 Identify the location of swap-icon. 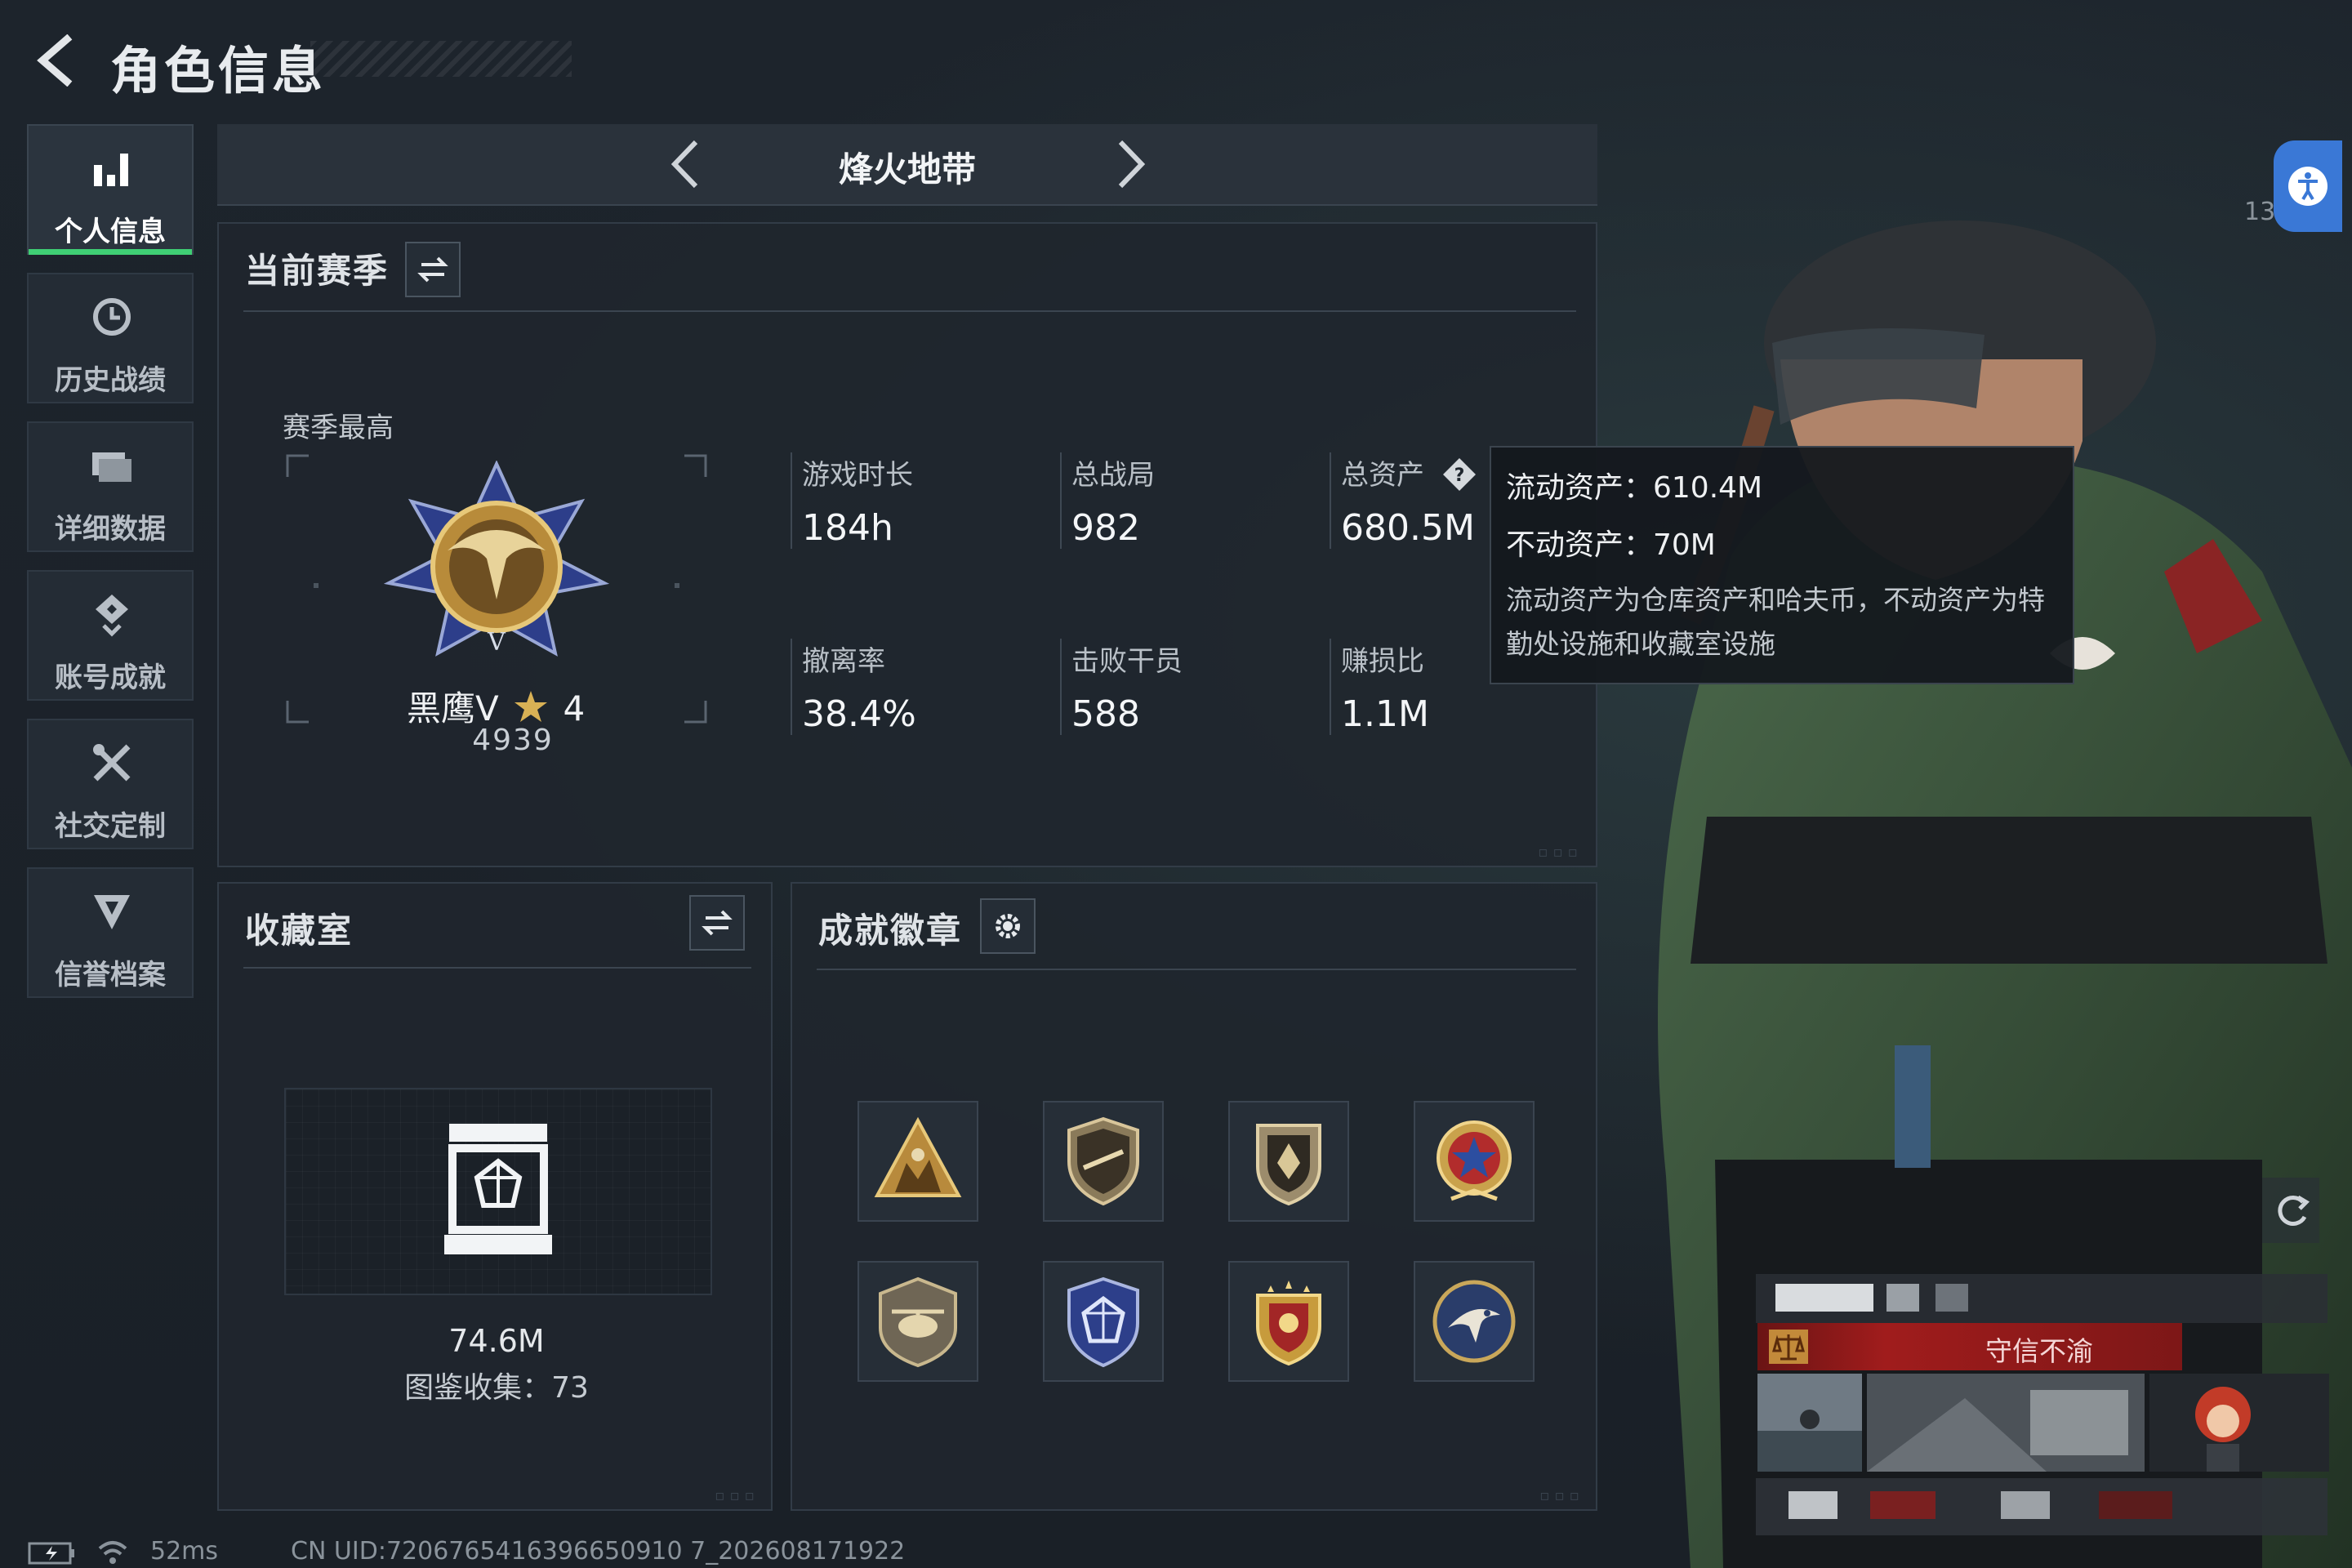
(717, 923).